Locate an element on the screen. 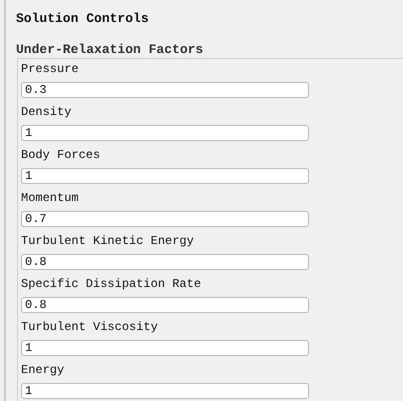 This screenshot has width=403, height=401. field-label: Momentum is located at coordinates (50, 198).